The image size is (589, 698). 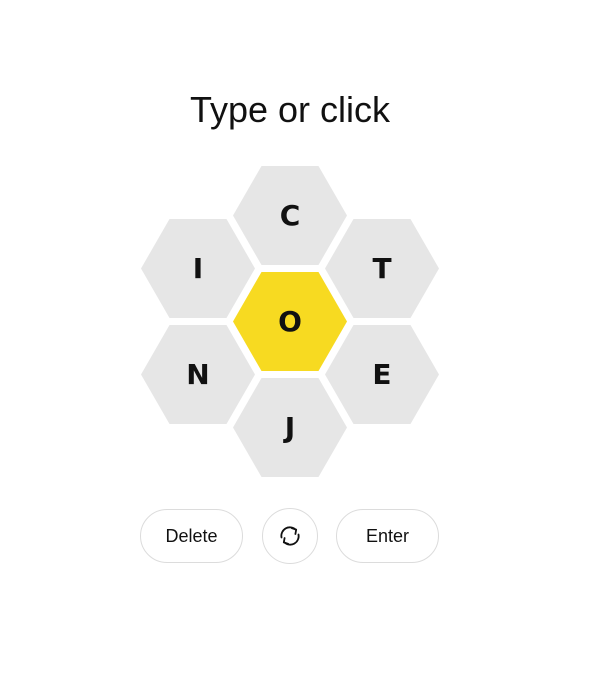 I want to click on hive-letter: C, so click(x=290, y=215).